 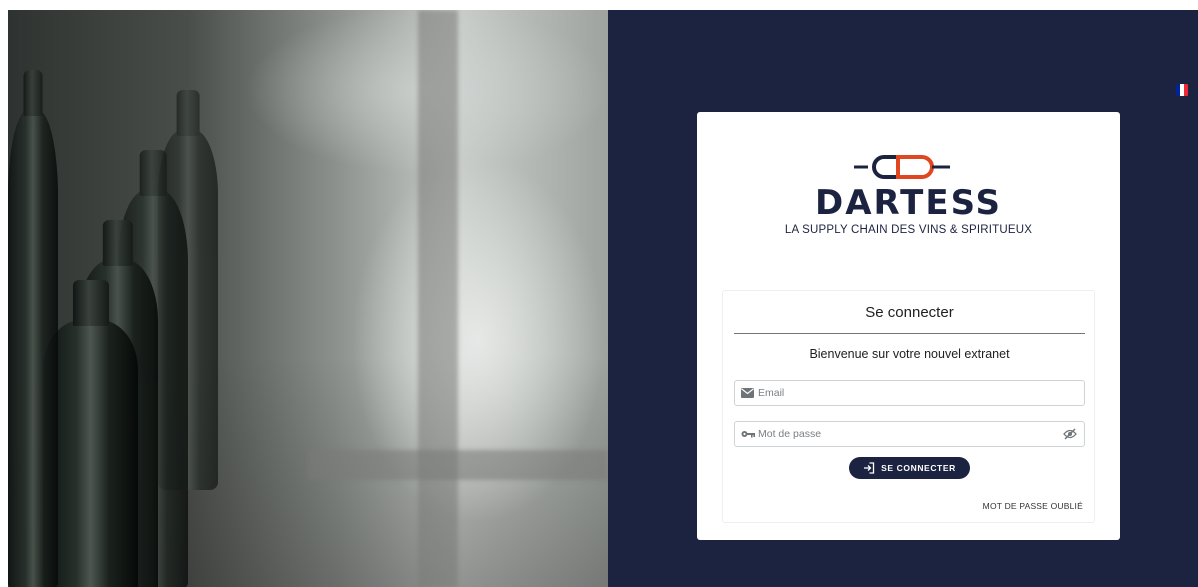 What do you see at coordinates (901, 167) in the screenshot?
I see `chain-link-icon` at bounding box center [901, 167].